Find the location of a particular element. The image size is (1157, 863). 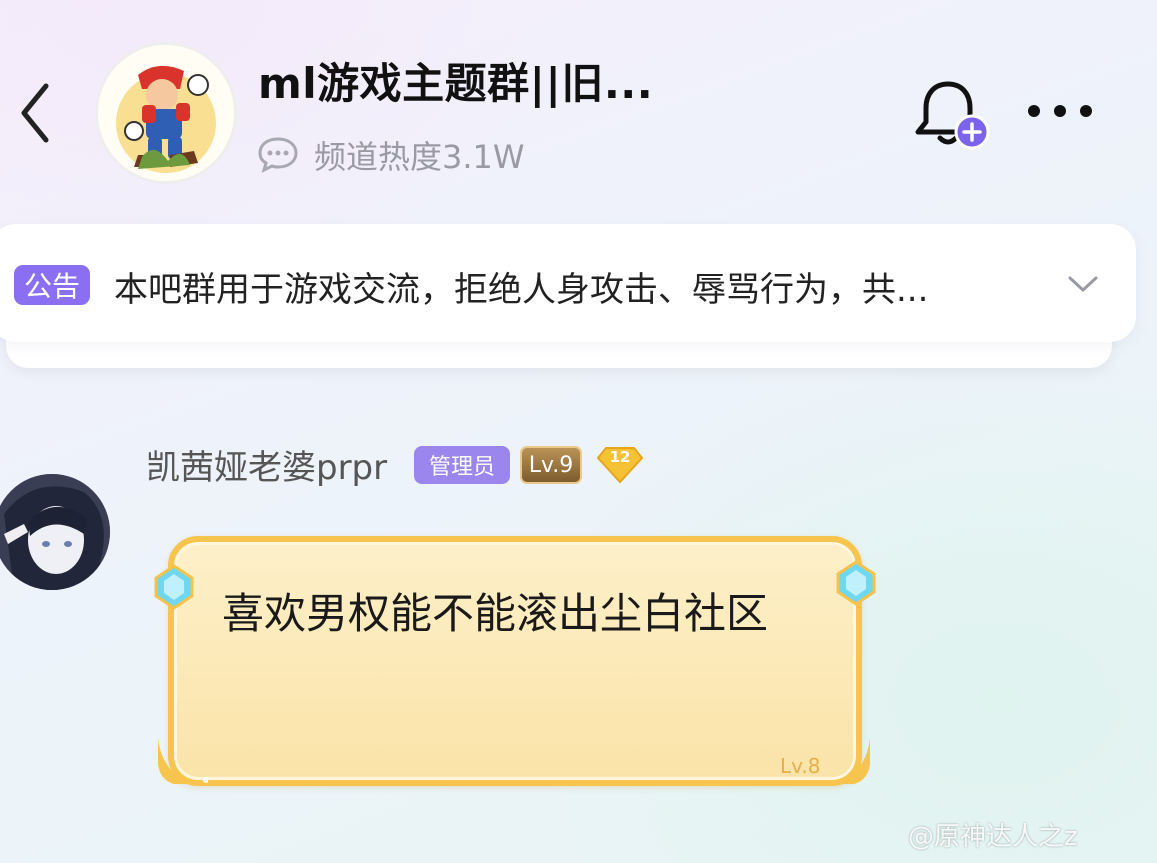

user-avatar is located at coordinates (55, 532).